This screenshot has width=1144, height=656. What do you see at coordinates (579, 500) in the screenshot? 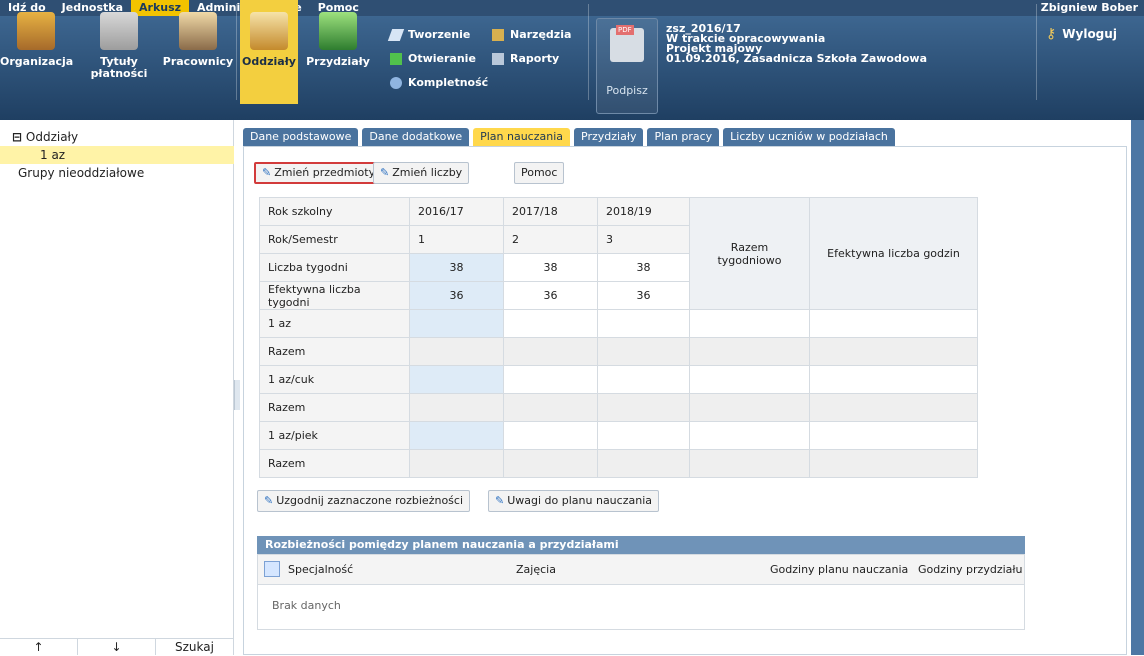
I see `notes-label: Uwagi do planu nauczania` at bounding box center [579, 500].